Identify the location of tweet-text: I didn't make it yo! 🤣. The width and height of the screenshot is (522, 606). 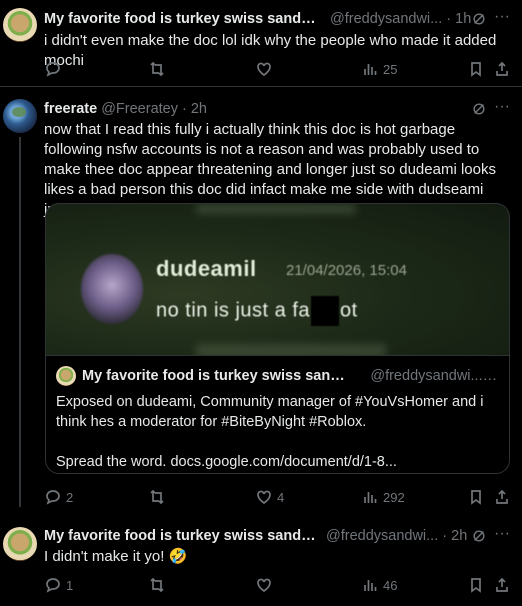
(116, 556).